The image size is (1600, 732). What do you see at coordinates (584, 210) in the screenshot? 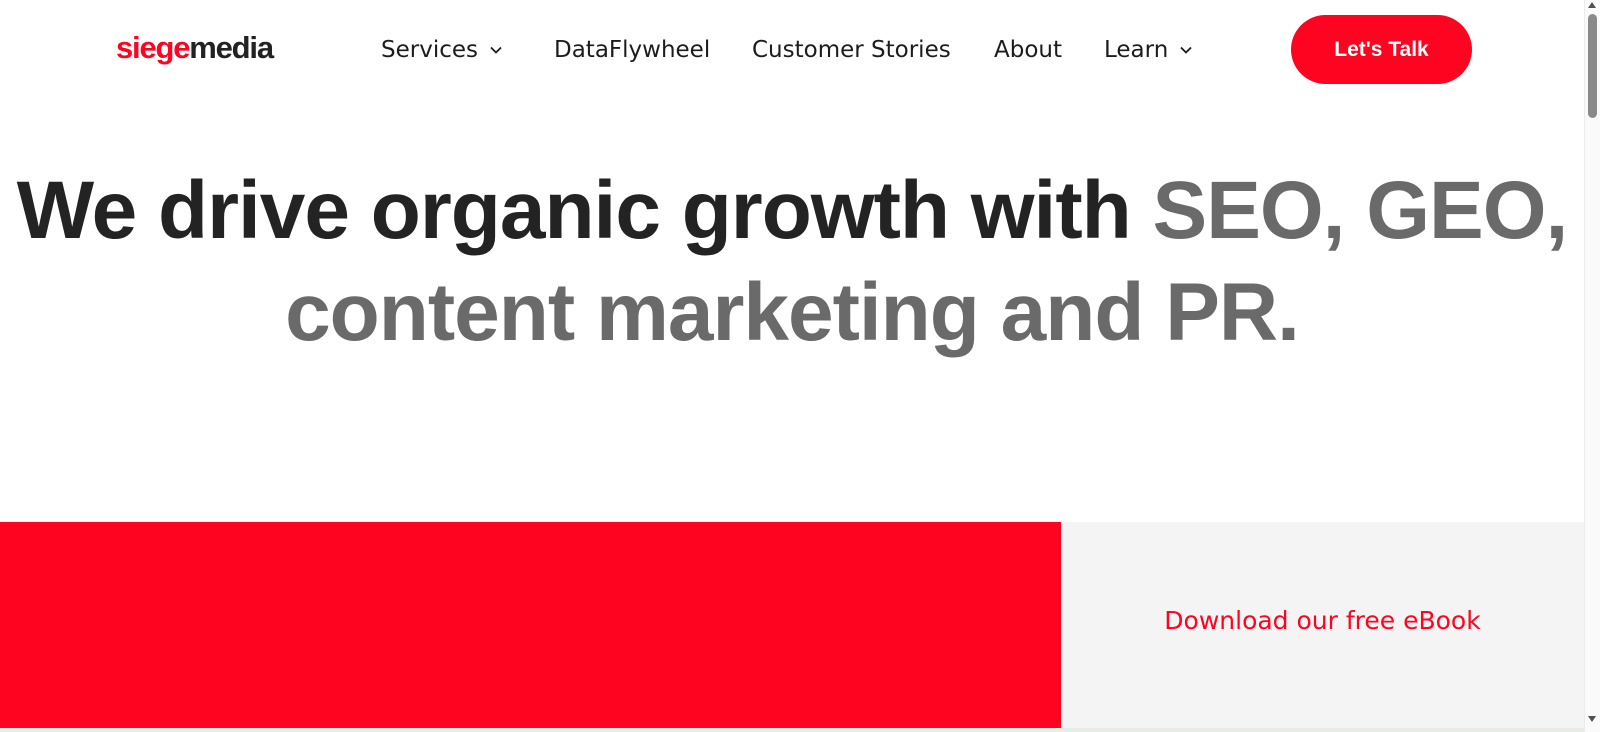
I see `hero-headline-dark: We drive organic growth with` at bounding box center [584, 210].